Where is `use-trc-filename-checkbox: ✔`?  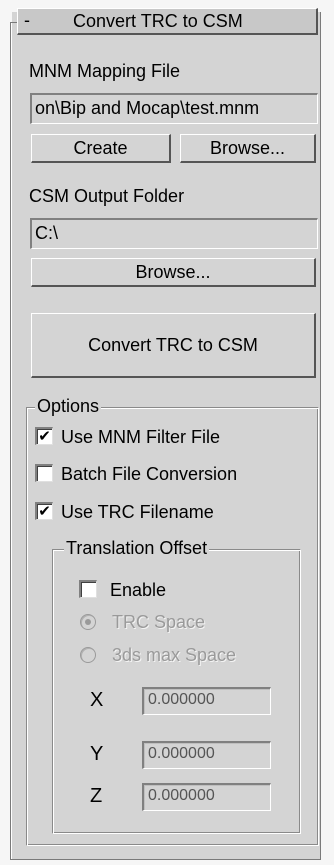 use-trc-filename-checkbox: ✔ is located at coordinates (44, 511).